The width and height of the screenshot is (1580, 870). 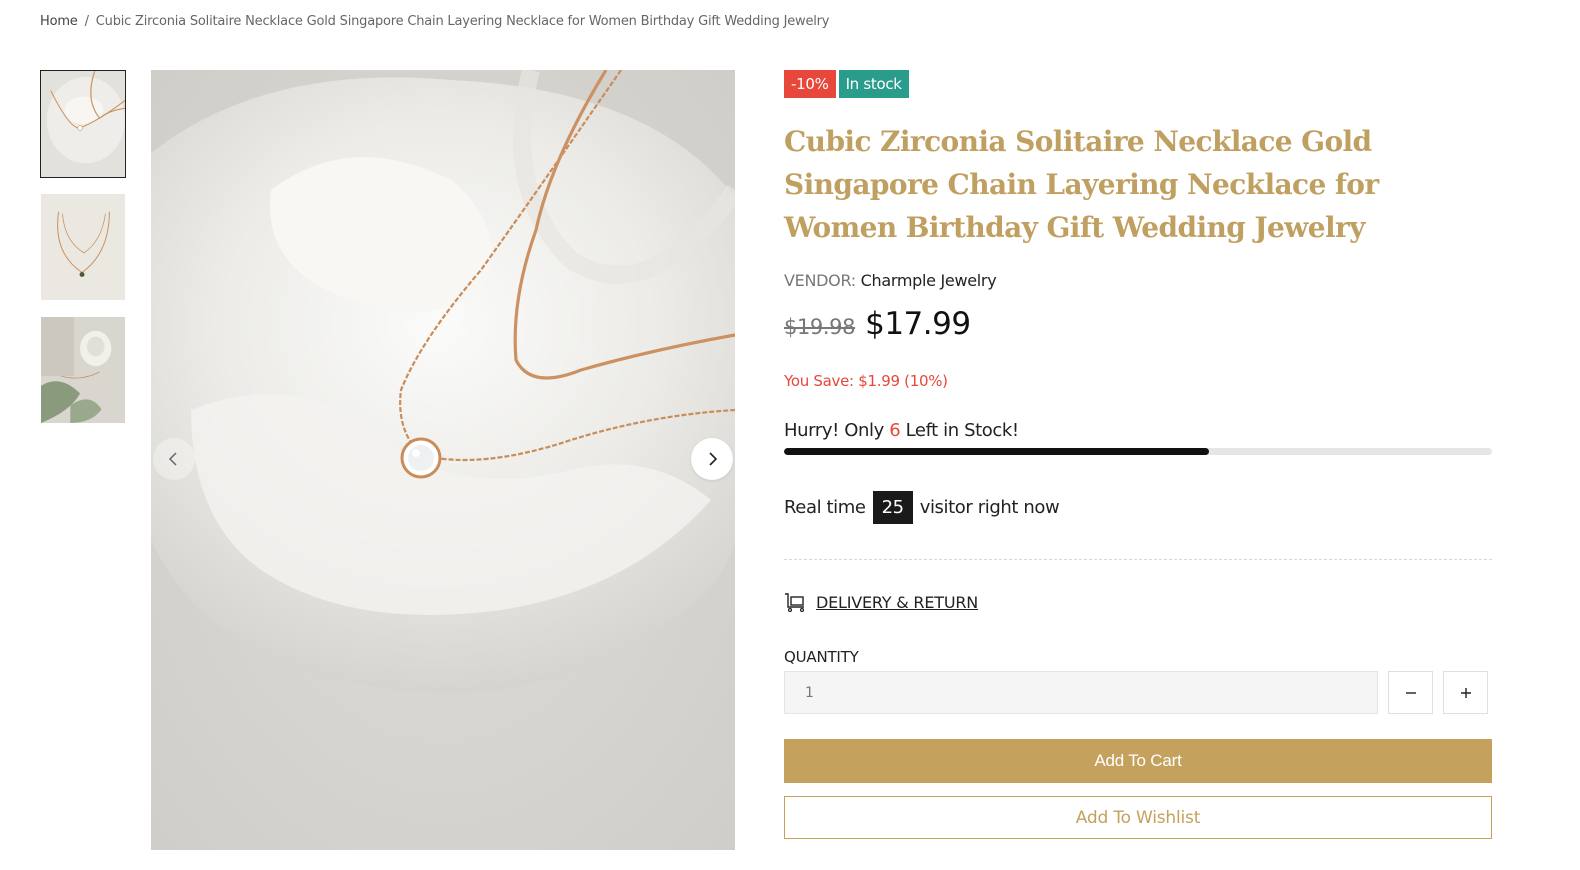 What do you see at coordinates (996, 451) in the screenshot?
I see `stock-progress-fill` at bounding box center [996, 451].